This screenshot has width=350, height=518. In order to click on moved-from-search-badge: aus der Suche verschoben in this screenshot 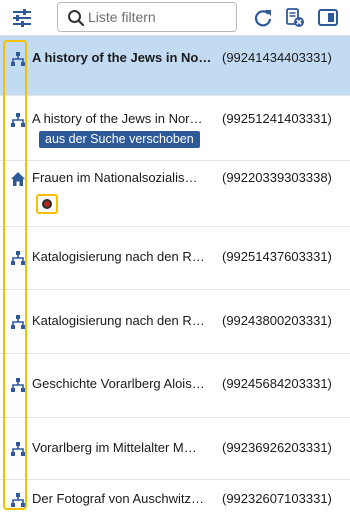, I will do `click(119, 139)`.